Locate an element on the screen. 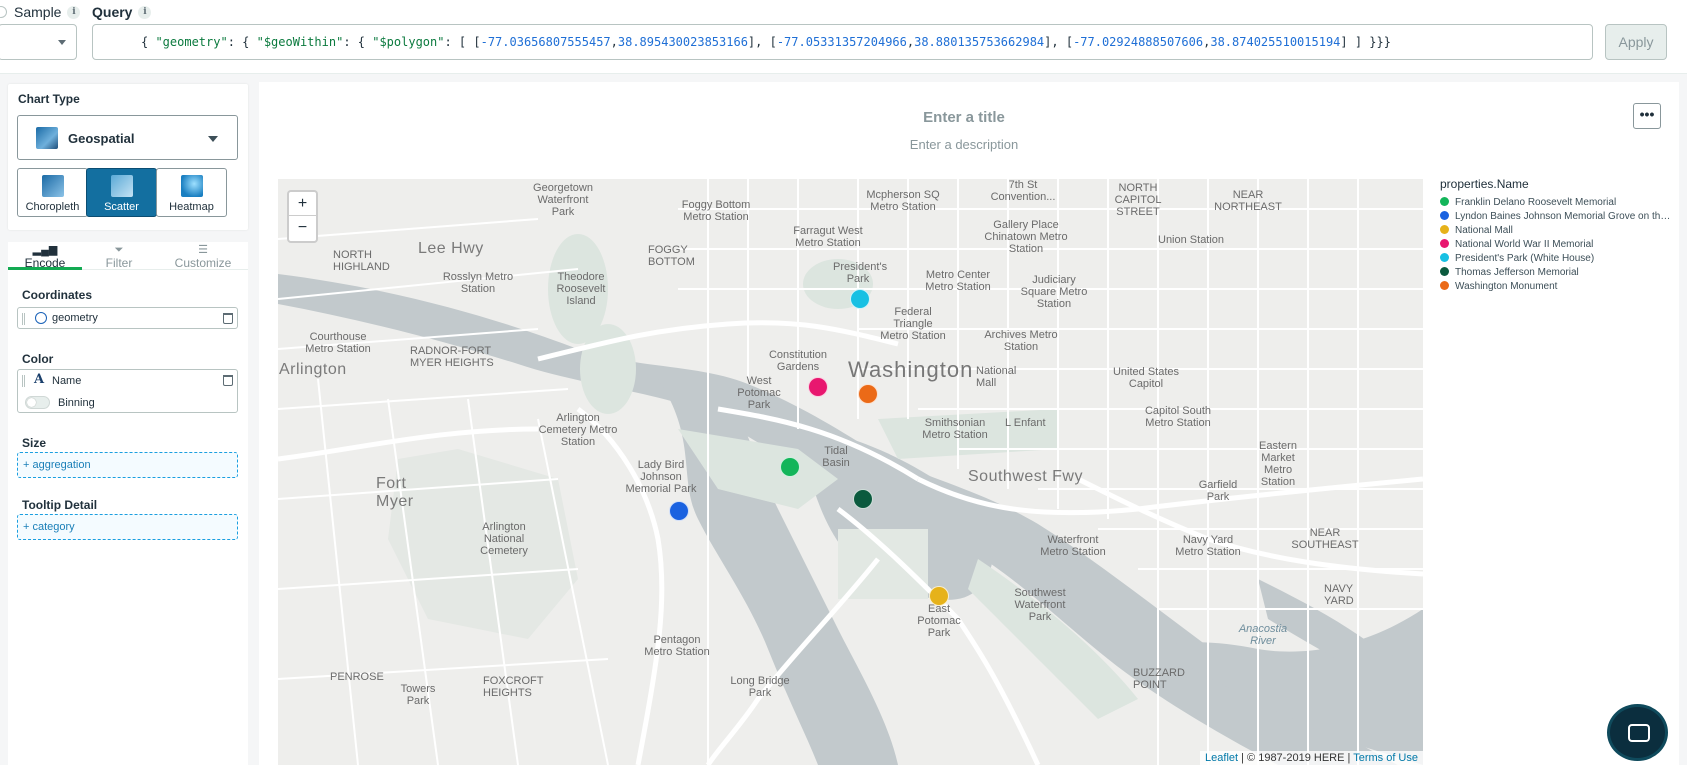 This screenshot has height=765, width=1687. chart-title-input: Enter a title is located at coordinates (964, 117).